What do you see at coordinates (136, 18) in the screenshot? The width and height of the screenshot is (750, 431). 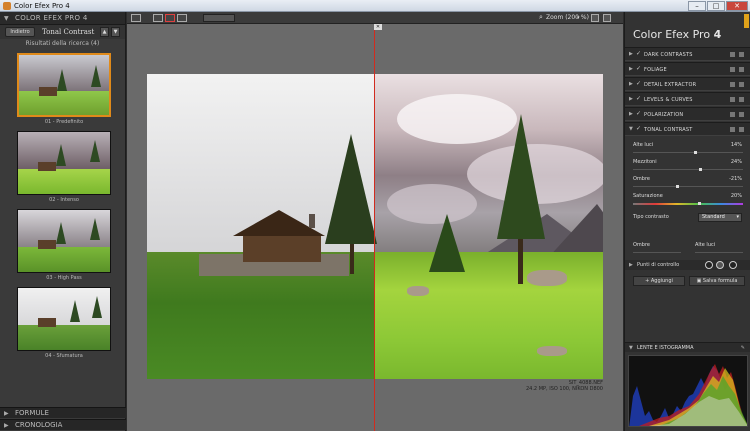 I see `single-view-icon` at bounding box center [136, 18].